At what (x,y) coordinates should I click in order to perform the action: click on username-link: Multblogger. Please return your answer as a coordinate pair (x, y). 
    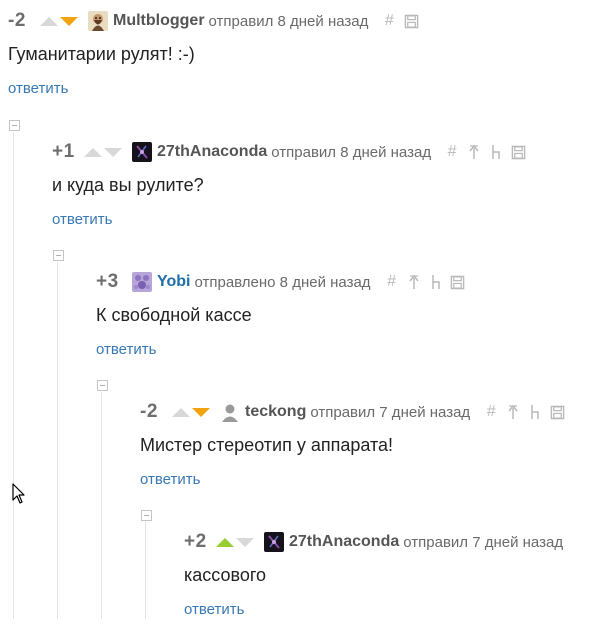
    Looking at the image, I should click on (159, 21).